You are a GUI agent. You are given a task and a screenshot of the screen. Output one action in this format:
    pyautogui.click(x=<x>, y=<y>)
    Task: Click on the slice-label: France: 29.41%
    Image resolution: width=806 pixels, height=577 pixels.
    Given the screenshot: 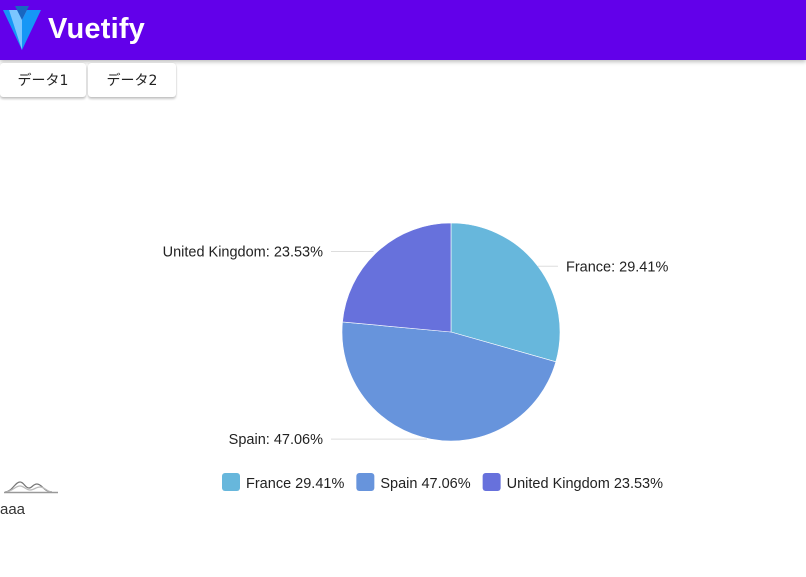 What is the action you would take?
    pyautogui.click(x=617, y=267)
    